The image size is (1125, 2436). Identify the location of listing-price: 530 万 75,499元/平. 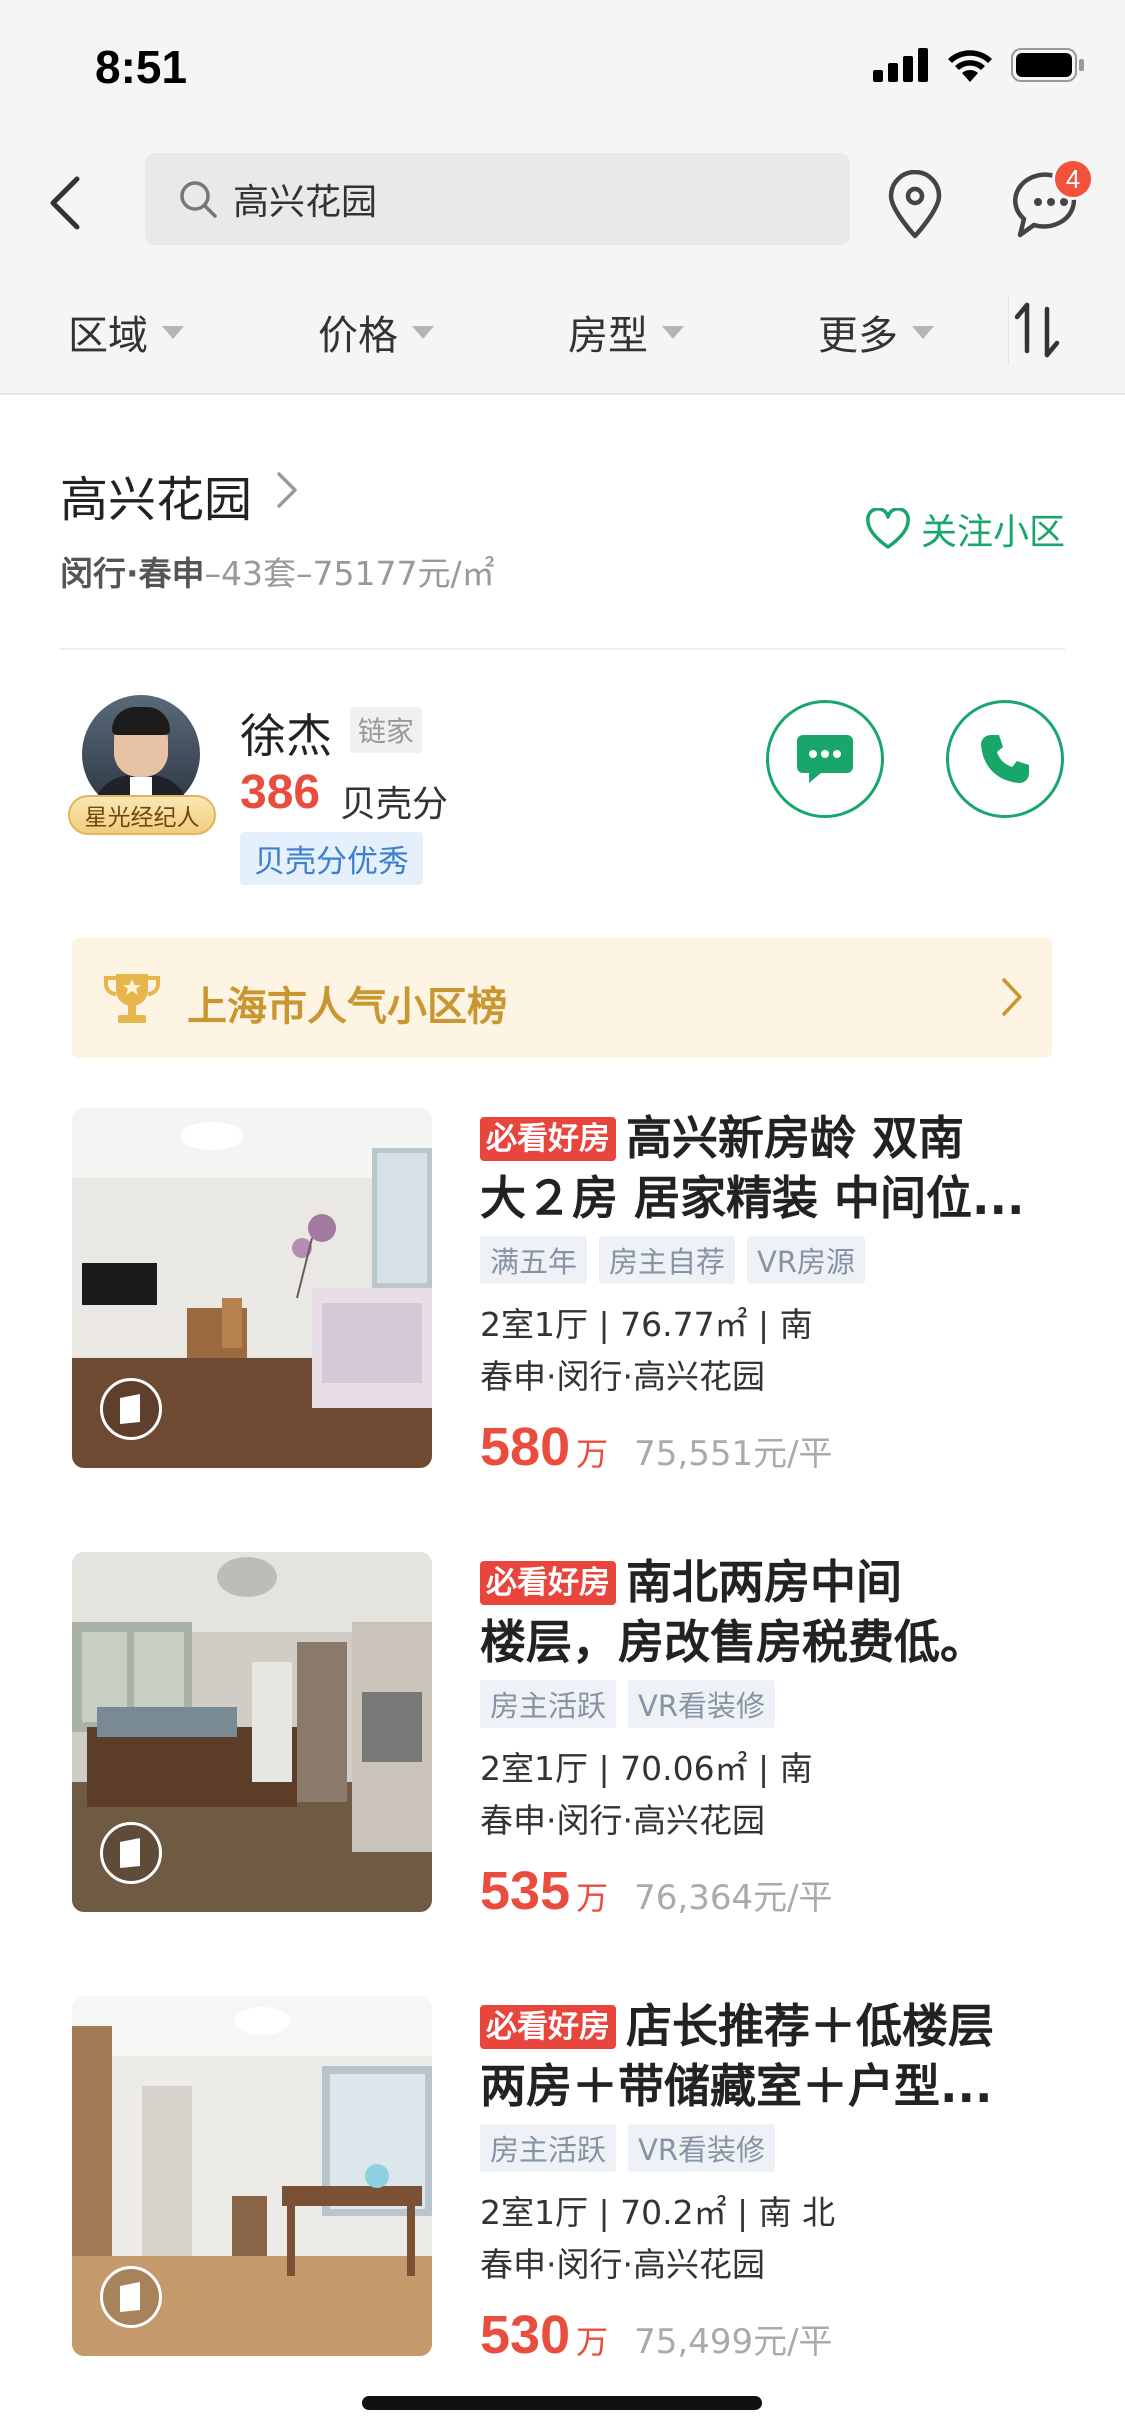
(656, 2335).